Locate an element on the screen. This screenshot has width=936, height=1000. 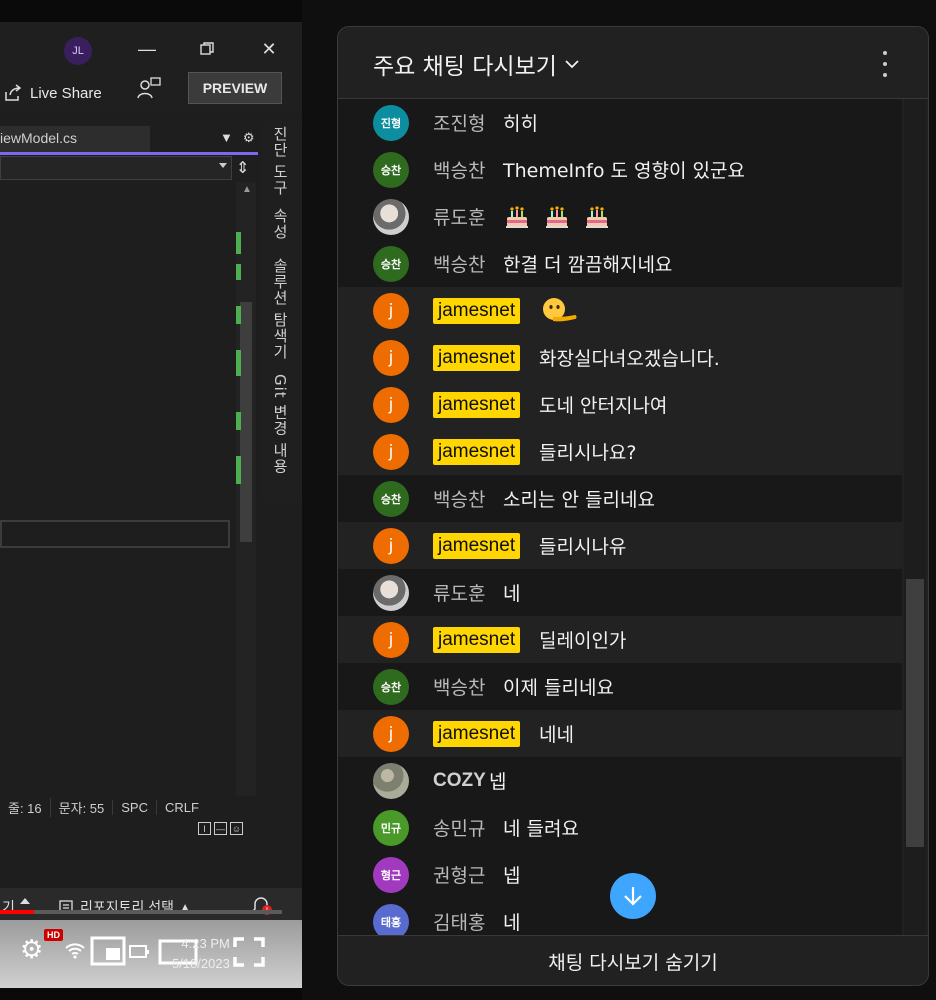
side-panel-git-changes: Git 변경 내용 is located at coordinates (280, 424).